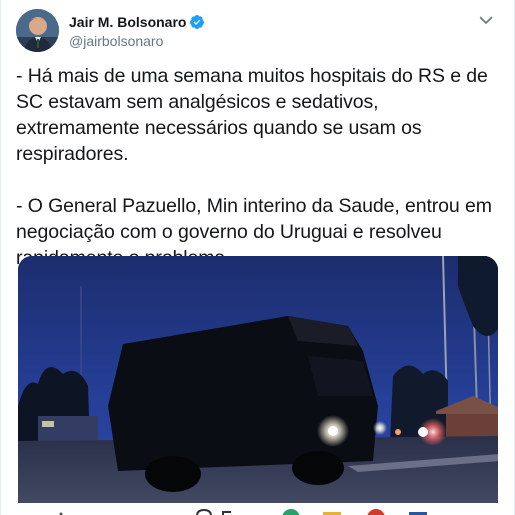  Describe the element at coordinates (137, 41) in the screenshot. I see `user-handle: @jairbolsonaro` at that location.